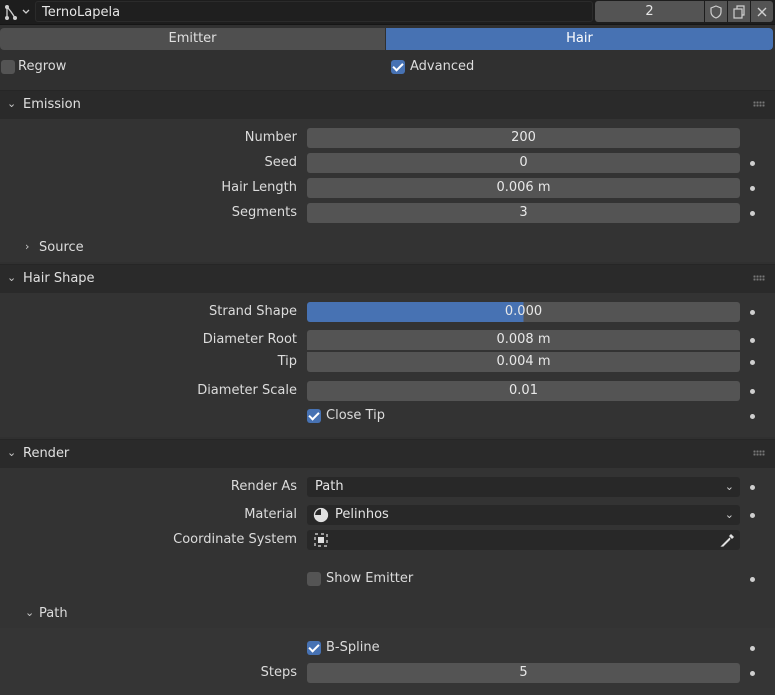 Image resolution: width=775 pixels, height=695 pixels. I want to click on render-panel-header: ⌄ Render, so click(387, 453).